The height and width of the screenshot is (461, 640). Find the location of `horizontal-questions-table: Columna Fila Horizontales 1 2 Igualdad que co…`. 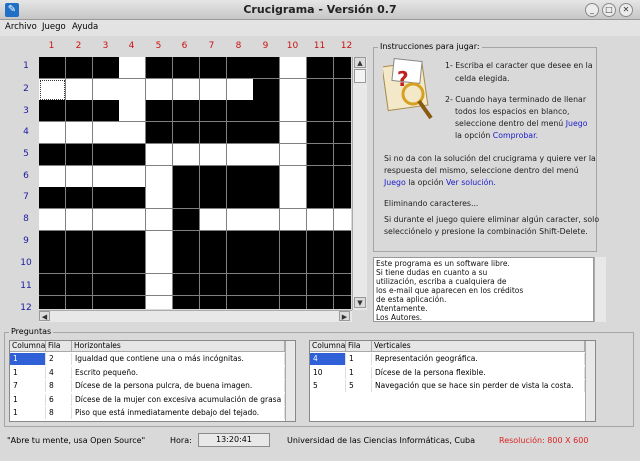

horizontal-questions-table: Columna Fila Horizontales 1 2 Igualdad que co… is located at coordinates (152, 381).